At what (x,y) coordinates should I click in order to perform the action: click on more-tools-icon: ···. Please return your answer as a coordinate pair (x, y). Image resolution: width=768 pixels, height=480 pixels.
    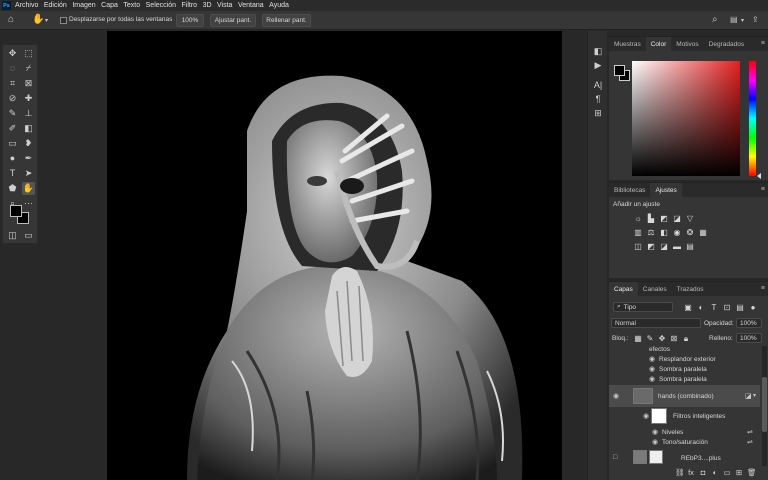
    Looking at the image, I should click on (28, 203).